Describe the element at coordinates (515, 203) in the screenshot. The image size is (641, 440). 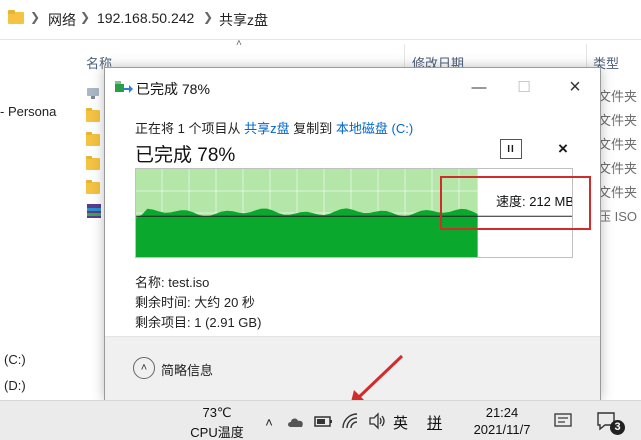
I see `speed-highlight-box` at that location.